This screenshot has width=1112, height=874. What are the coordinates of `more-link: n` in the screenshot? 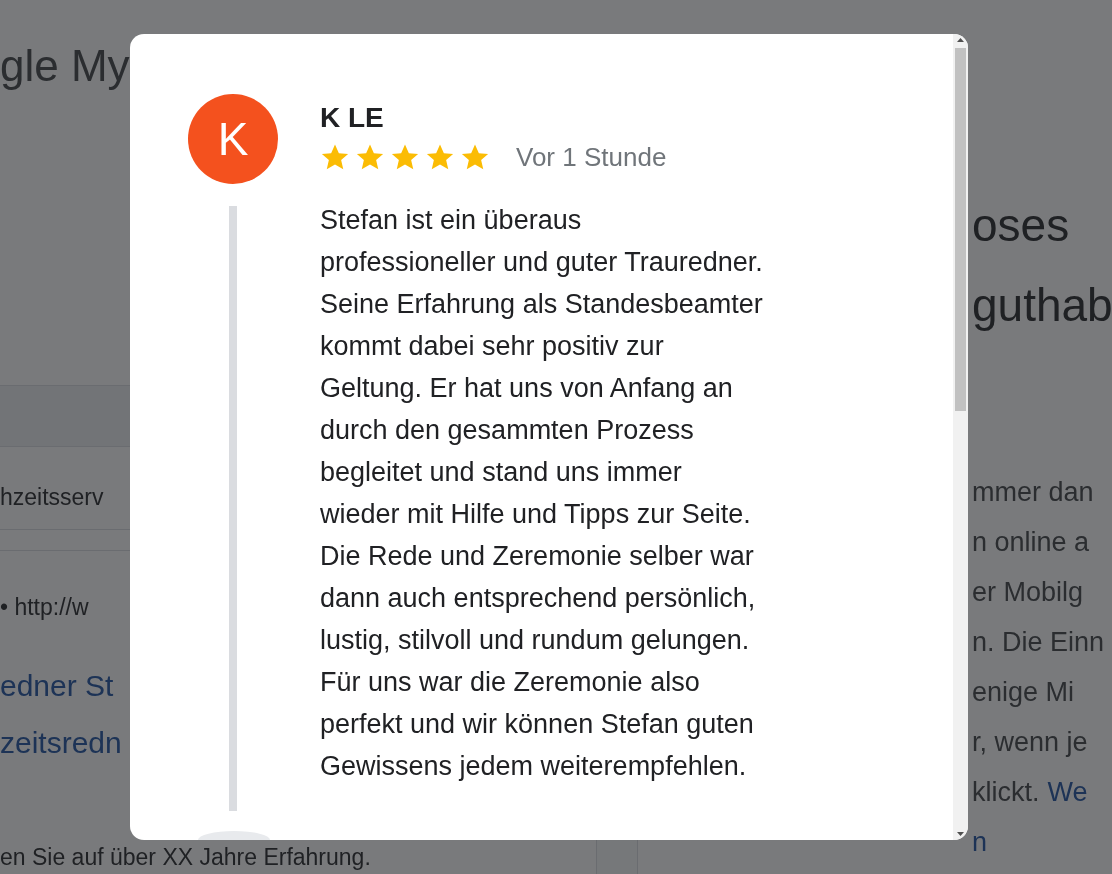 It's located at (980, 842).